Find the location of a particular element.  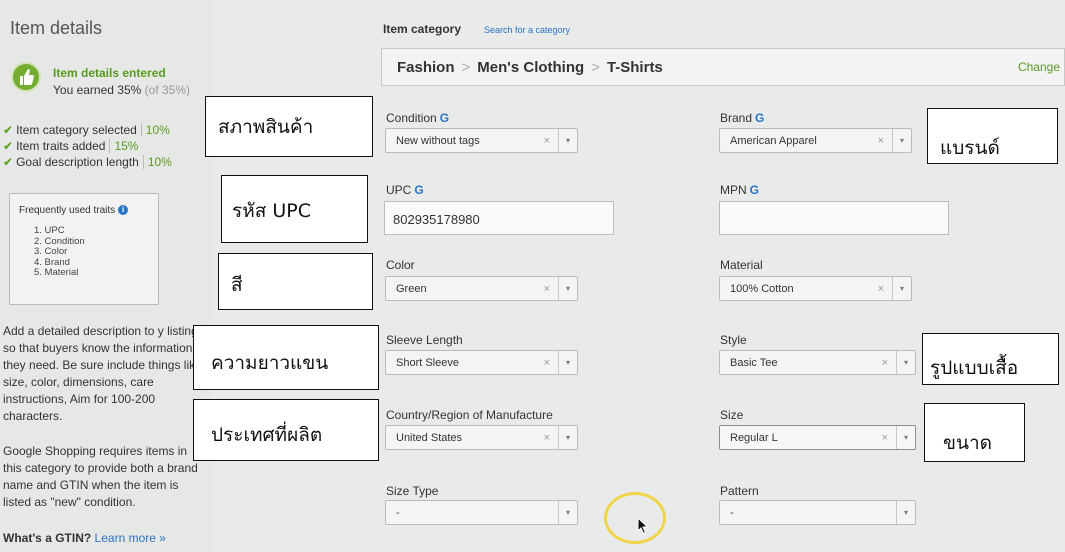

condition-label-text: Condition is located at coordinates (411, 118).